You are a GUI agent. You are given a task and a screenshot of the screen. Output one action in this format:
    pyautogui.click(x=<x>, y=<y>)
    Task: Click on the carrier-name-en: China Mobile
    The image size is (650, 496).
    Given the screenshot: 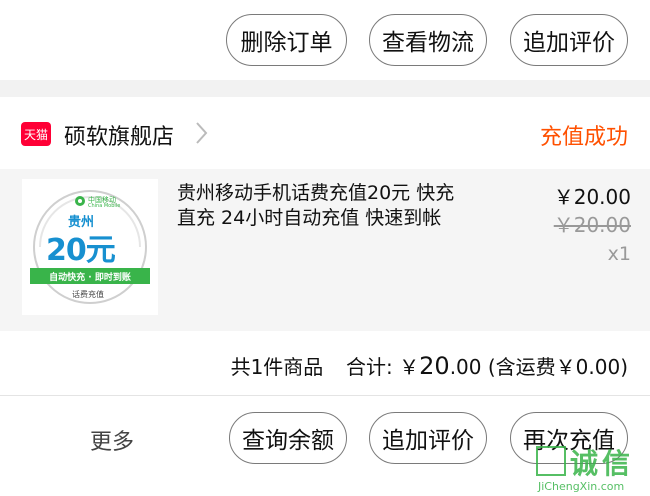 What is the action you would take?
    pyautogui.click(x=104, y=206)
    